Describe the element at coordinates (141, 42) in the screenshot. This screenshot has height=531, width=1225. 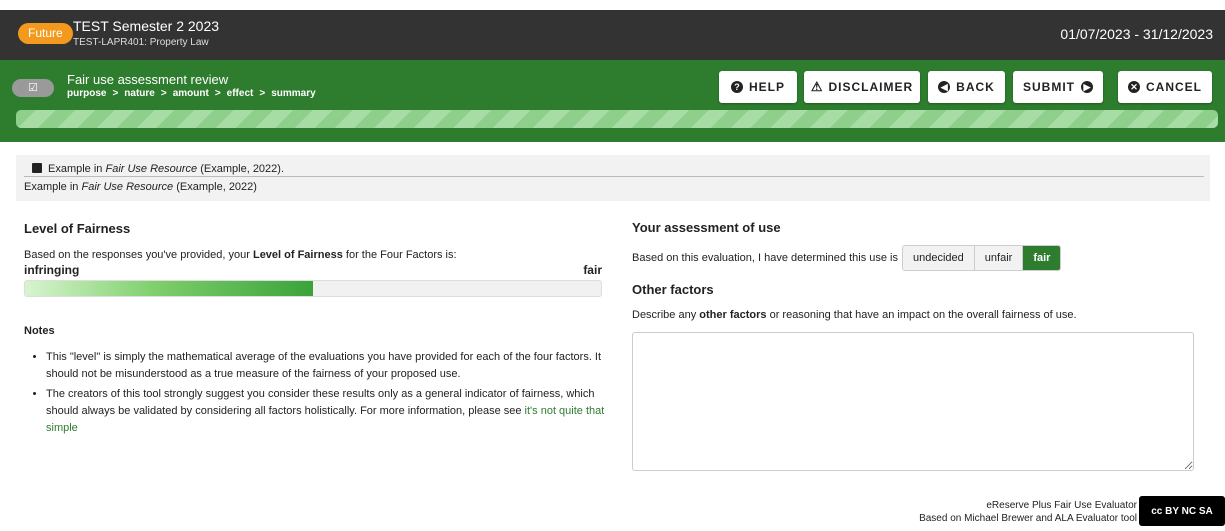
I see `course-code: TEST-LAPR401: Property Law` at that location.